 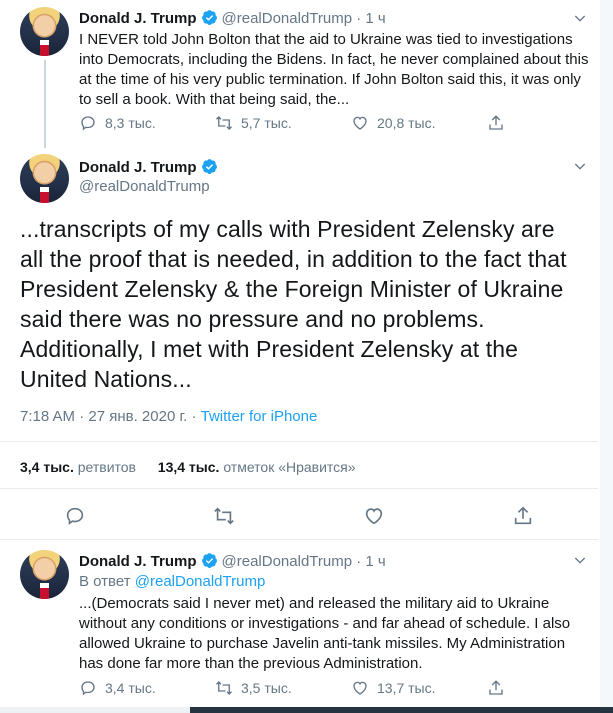 I want to click on like-stat: 13,4 тыс. отметок «Нравится», so click(x=257, y=467).